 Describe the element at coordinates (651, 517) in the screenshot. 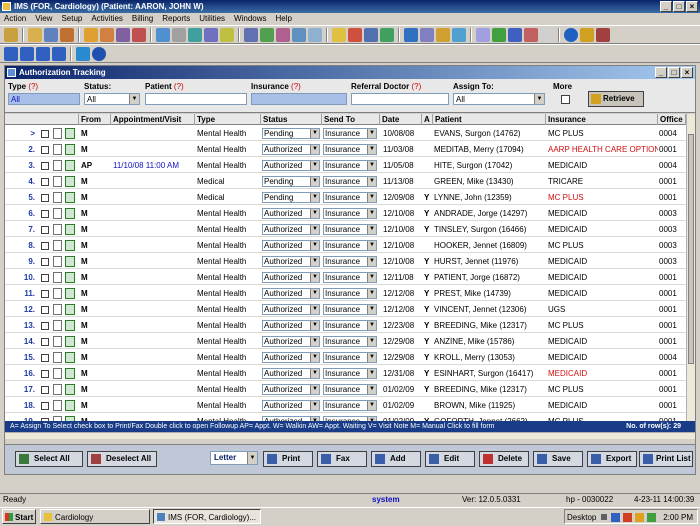

I see `update-icon` at that location.